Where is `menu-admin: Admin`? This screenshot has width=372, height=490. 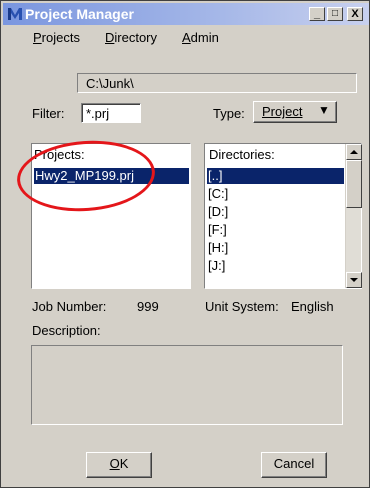
menu-admin: Admin is located at coordinates (200, 37).